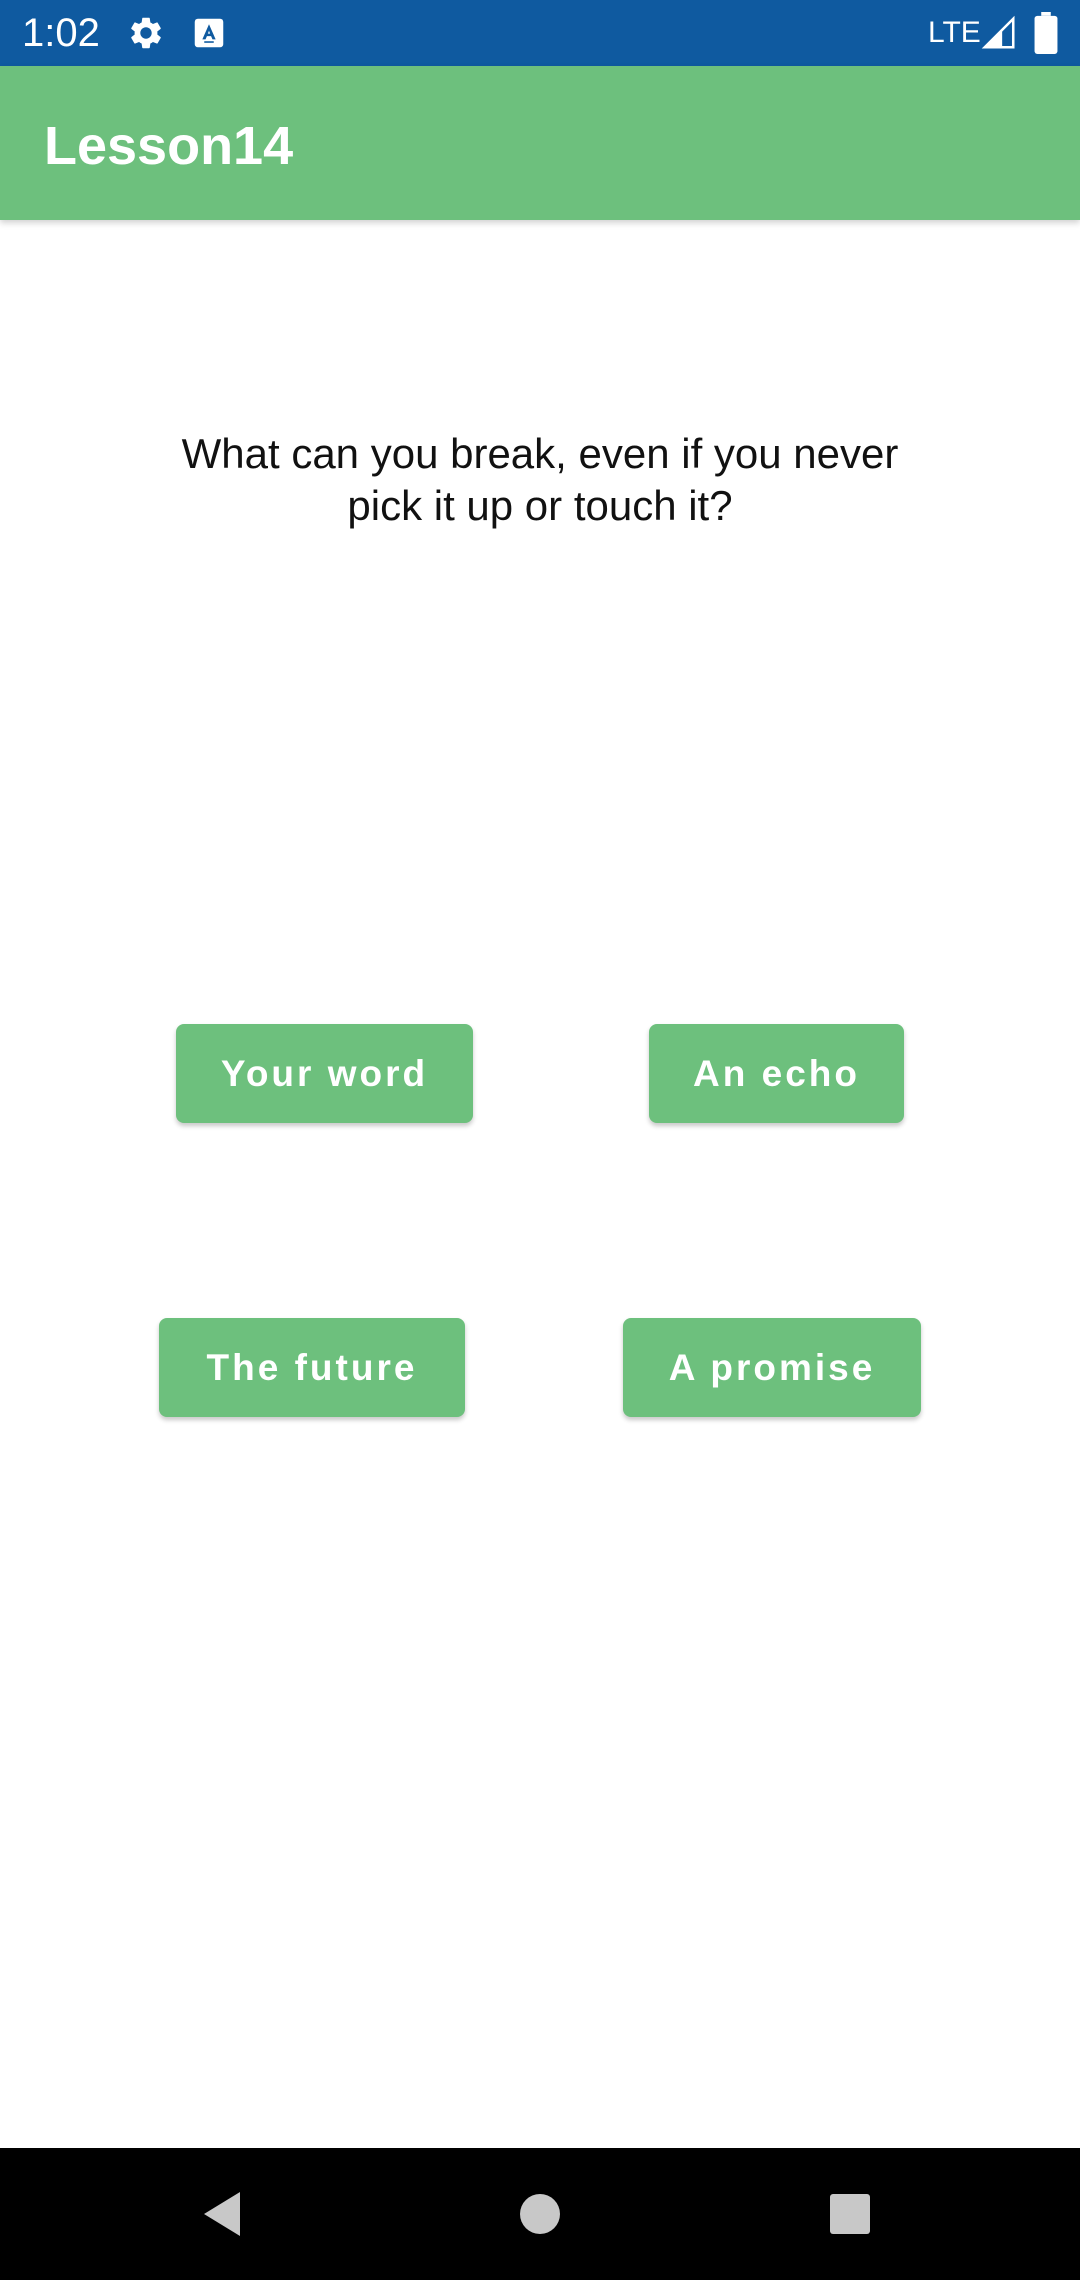 The height and width of the screenshot is (2280, 1080). Describe the element at coordinates (1046, 33) in the screenshot. I see `battery-icon` at that location.